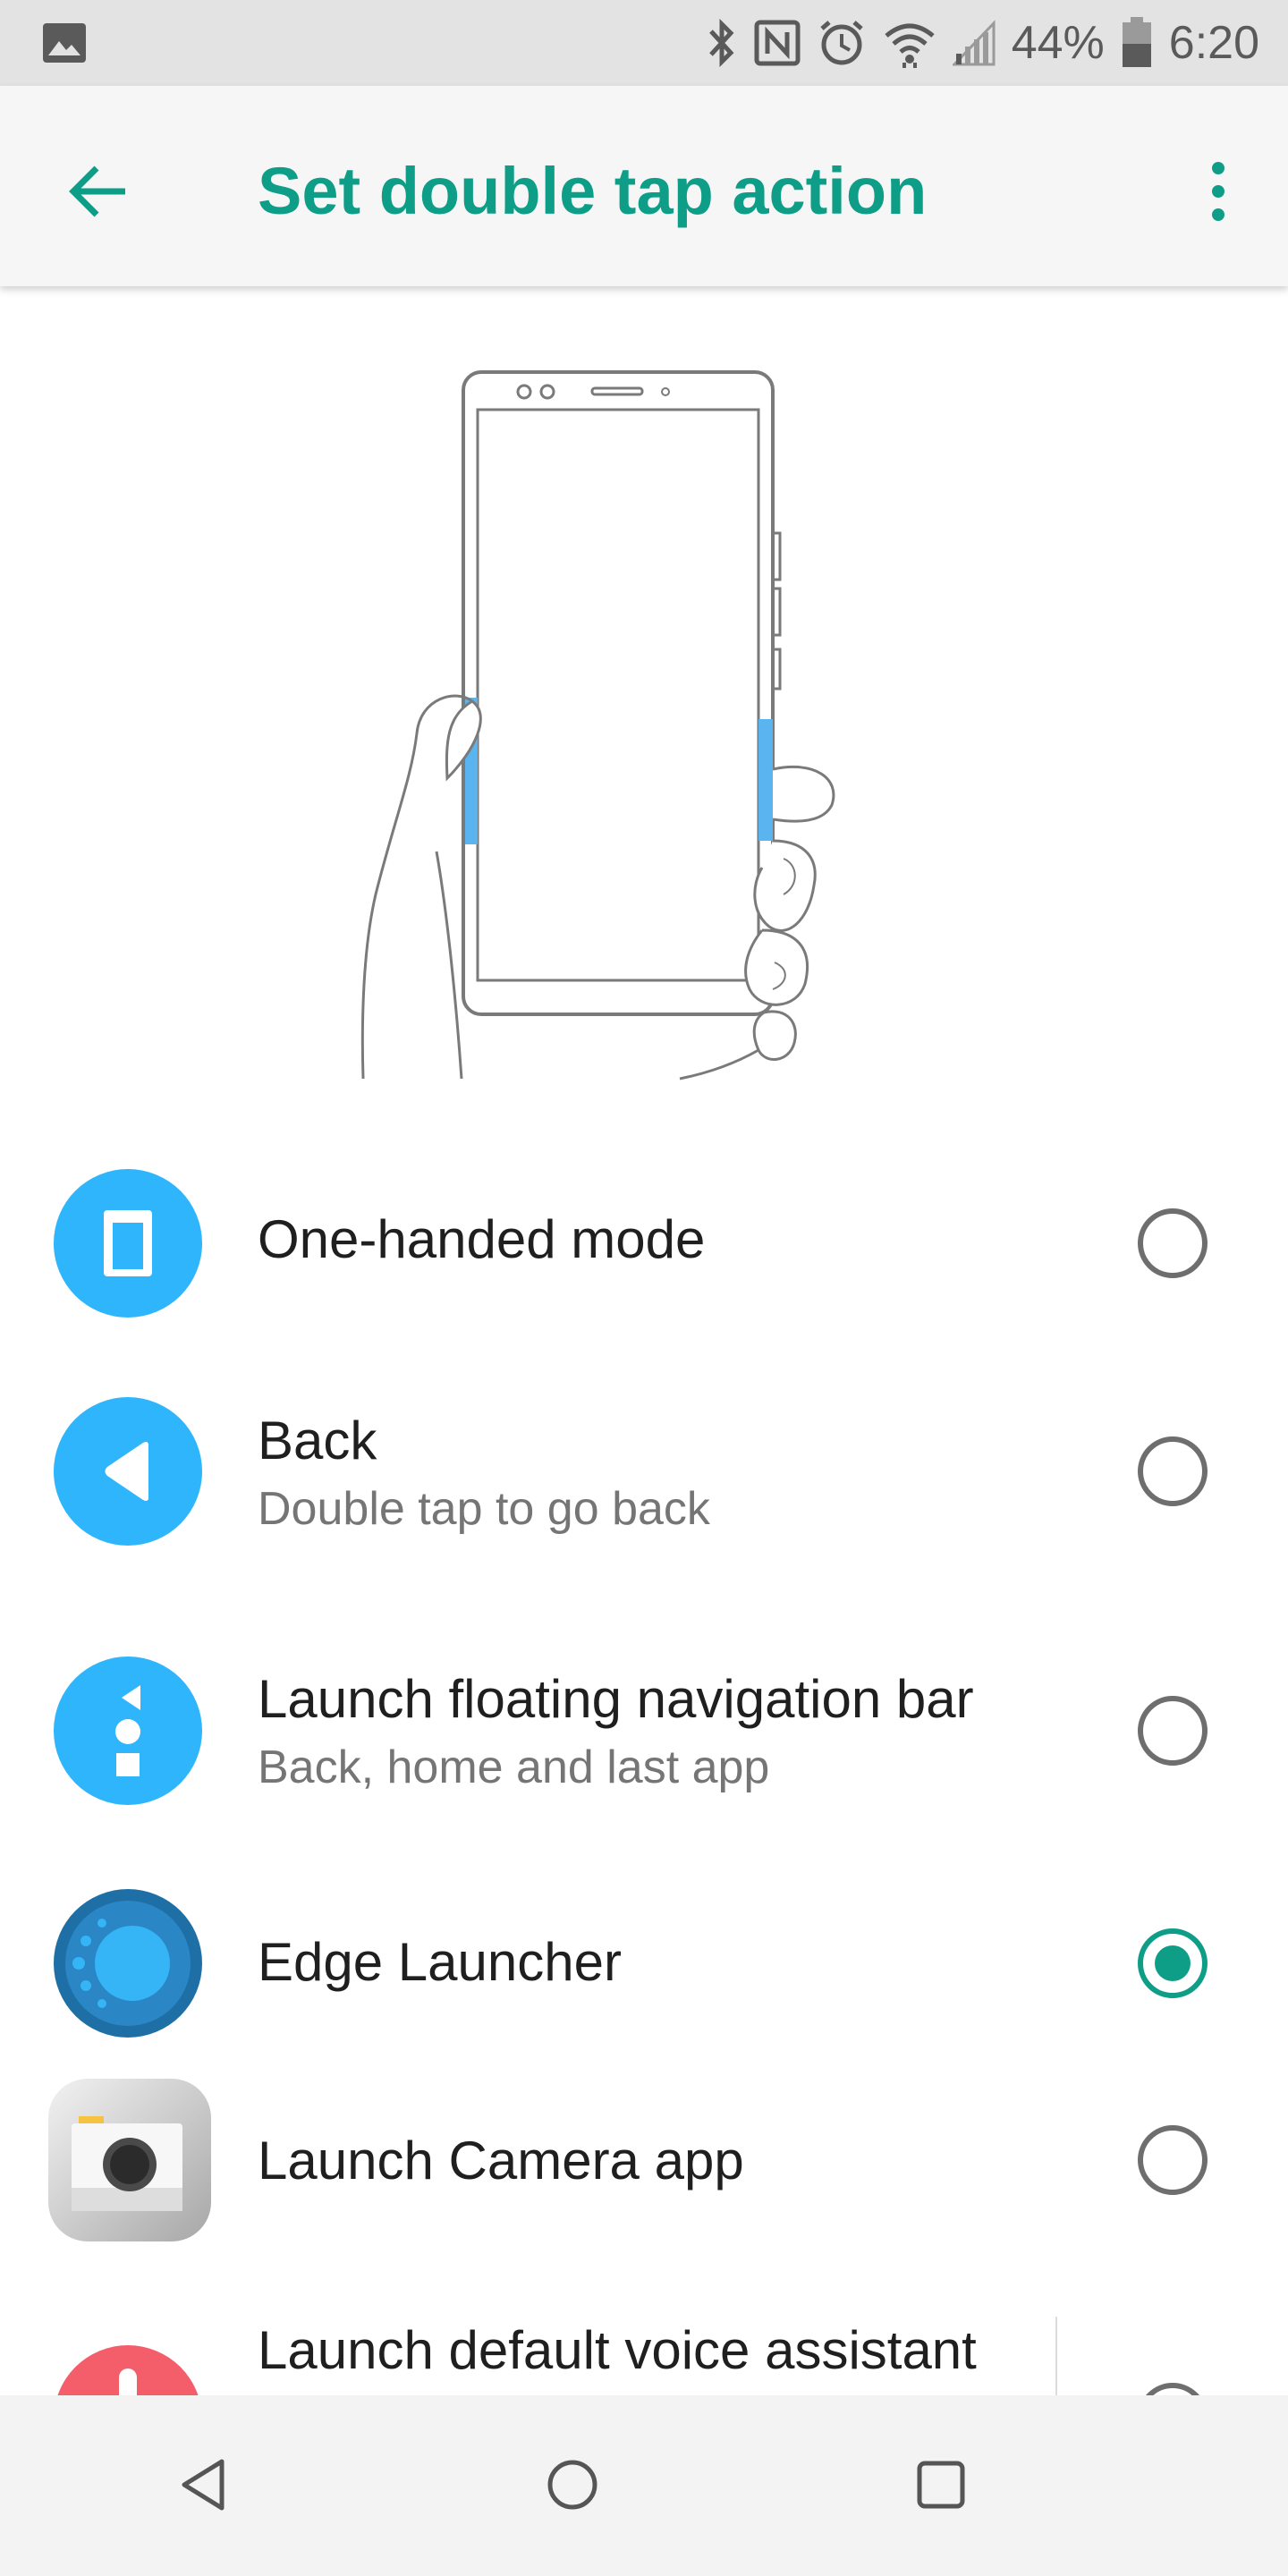 This screenshot has height=2576, width=1288. Describe the element at coordinates (660, 1962) in the screenshot. I see `option-text: Edge Launcher` at that location.